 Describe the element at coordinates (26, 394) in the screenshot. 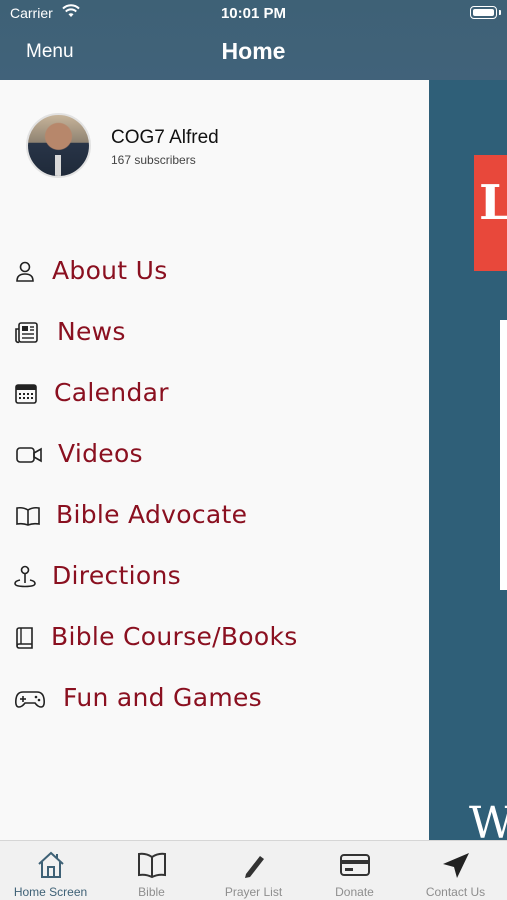

I see `calendar-icon` at that location.